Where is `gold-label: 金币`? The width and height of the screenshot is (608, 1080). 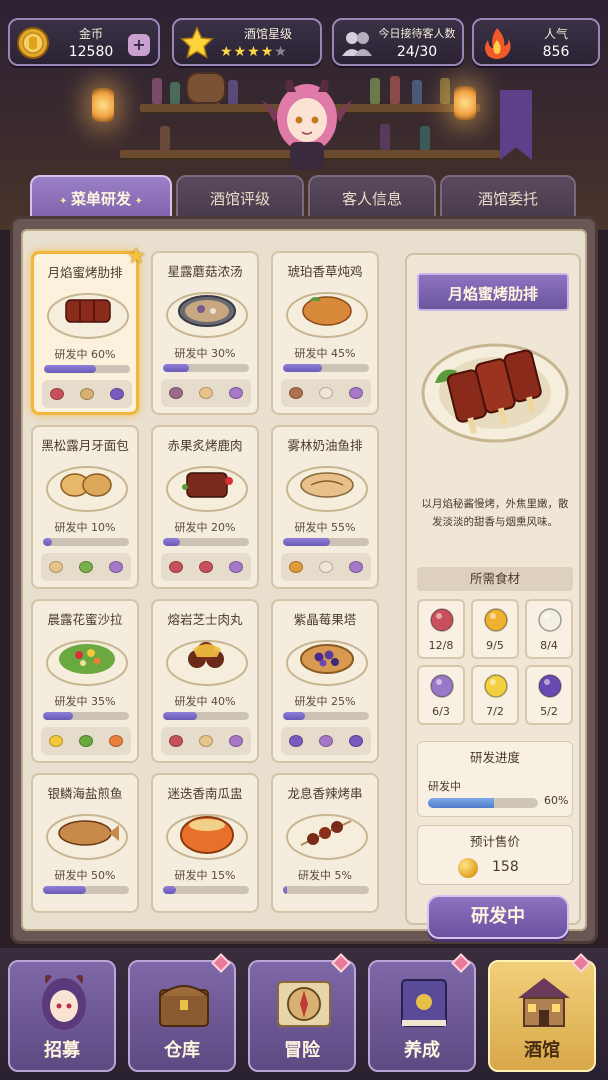
gold-label: 金币 is located at coordinates (90, 34).